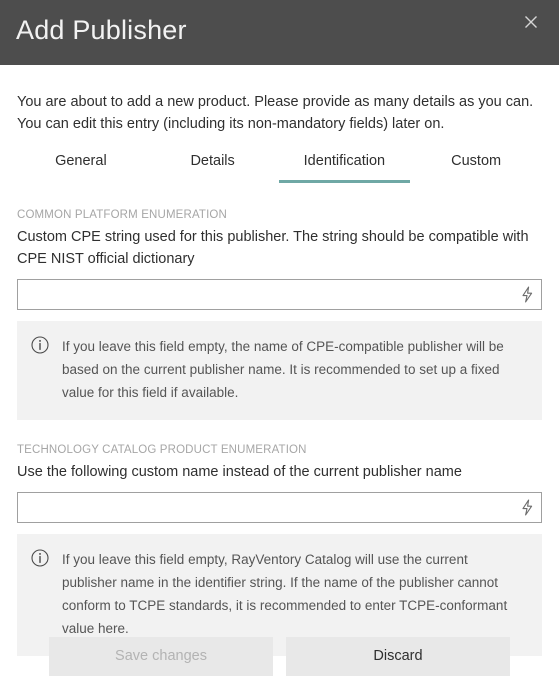 Image resolution: width=559 pixels, height=690 pixels. Describe the element at coordinates (101, 30) in the screenshot. I see `dialog-title: Add Publisher` at that location.